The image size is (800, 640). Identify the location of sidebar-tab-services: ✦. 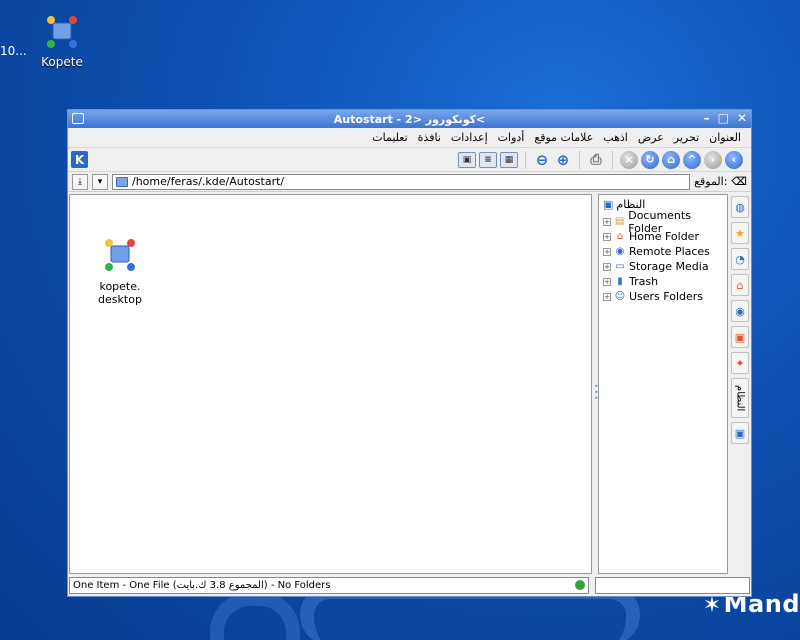
(740, 363).